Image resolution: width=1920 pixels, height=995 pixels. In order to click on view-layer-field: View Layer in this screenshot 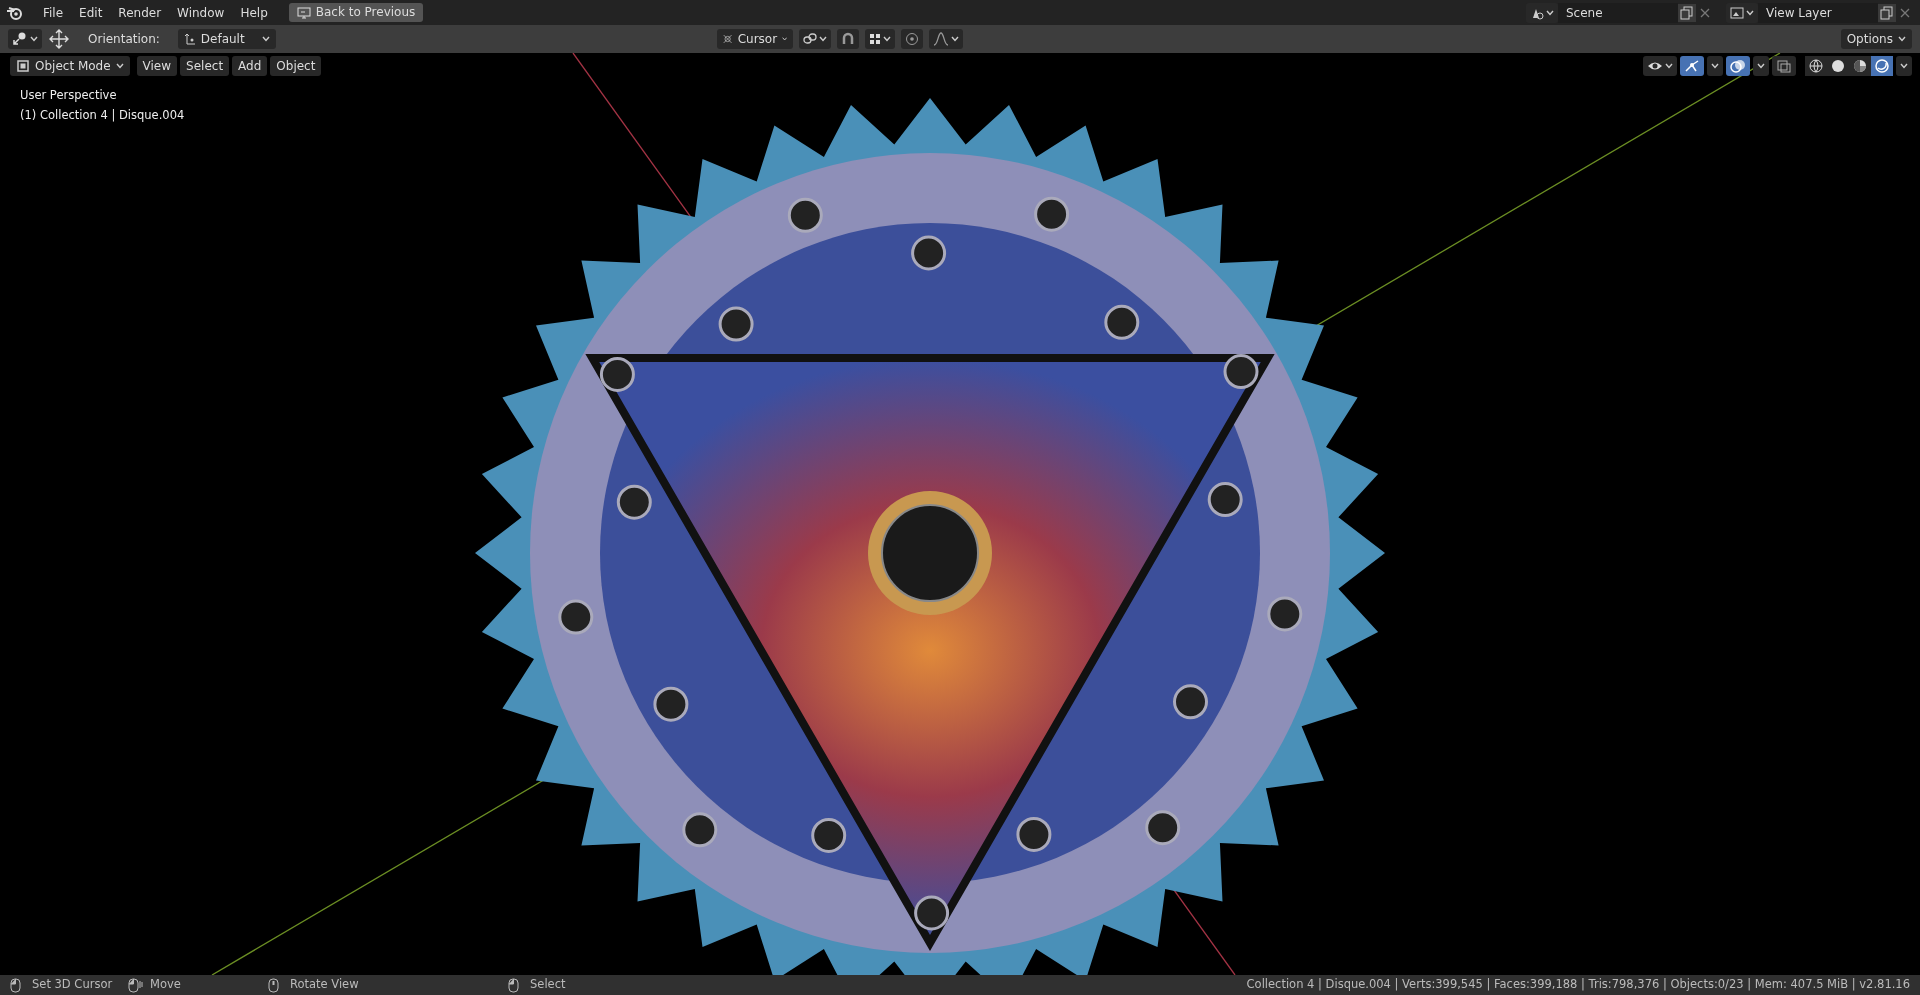, I will do `click(1818, 12)`.